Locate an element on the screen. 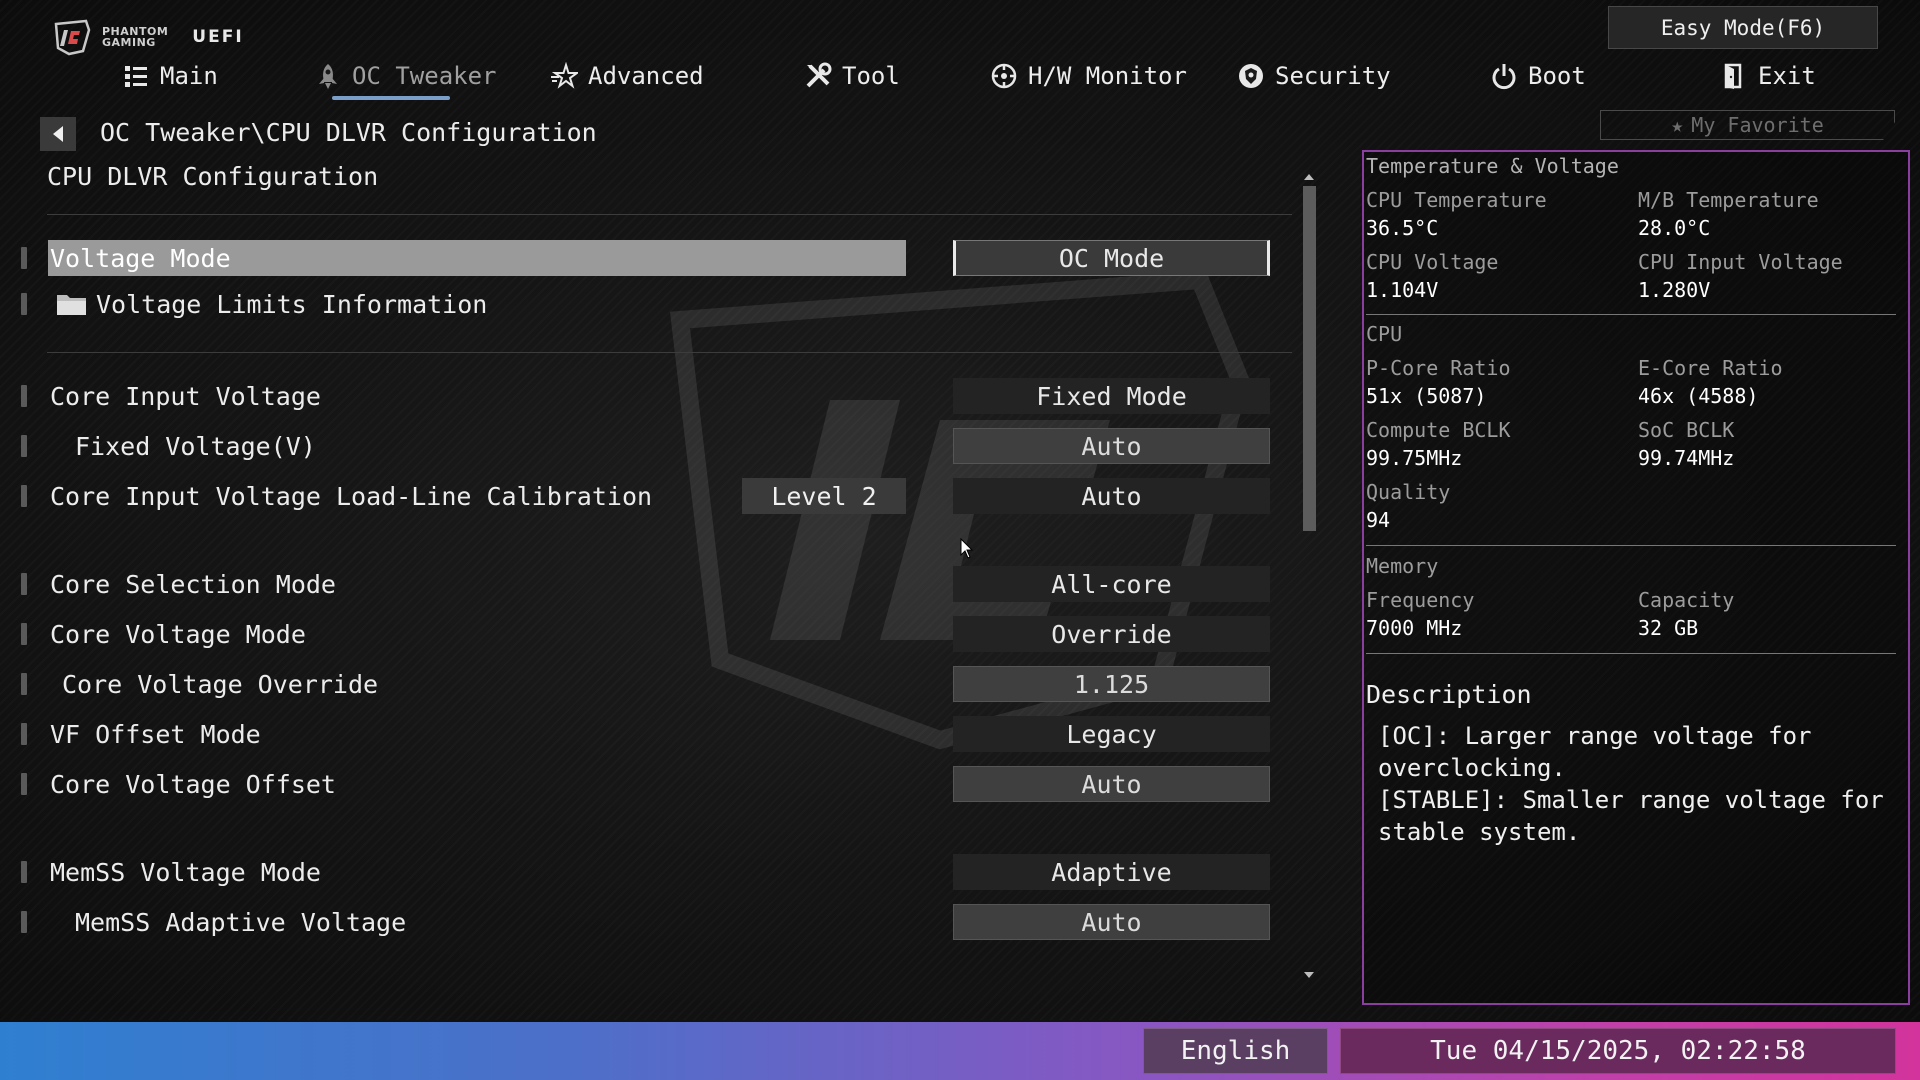  scroll-down-icon is located at coordinates (1309, 975).